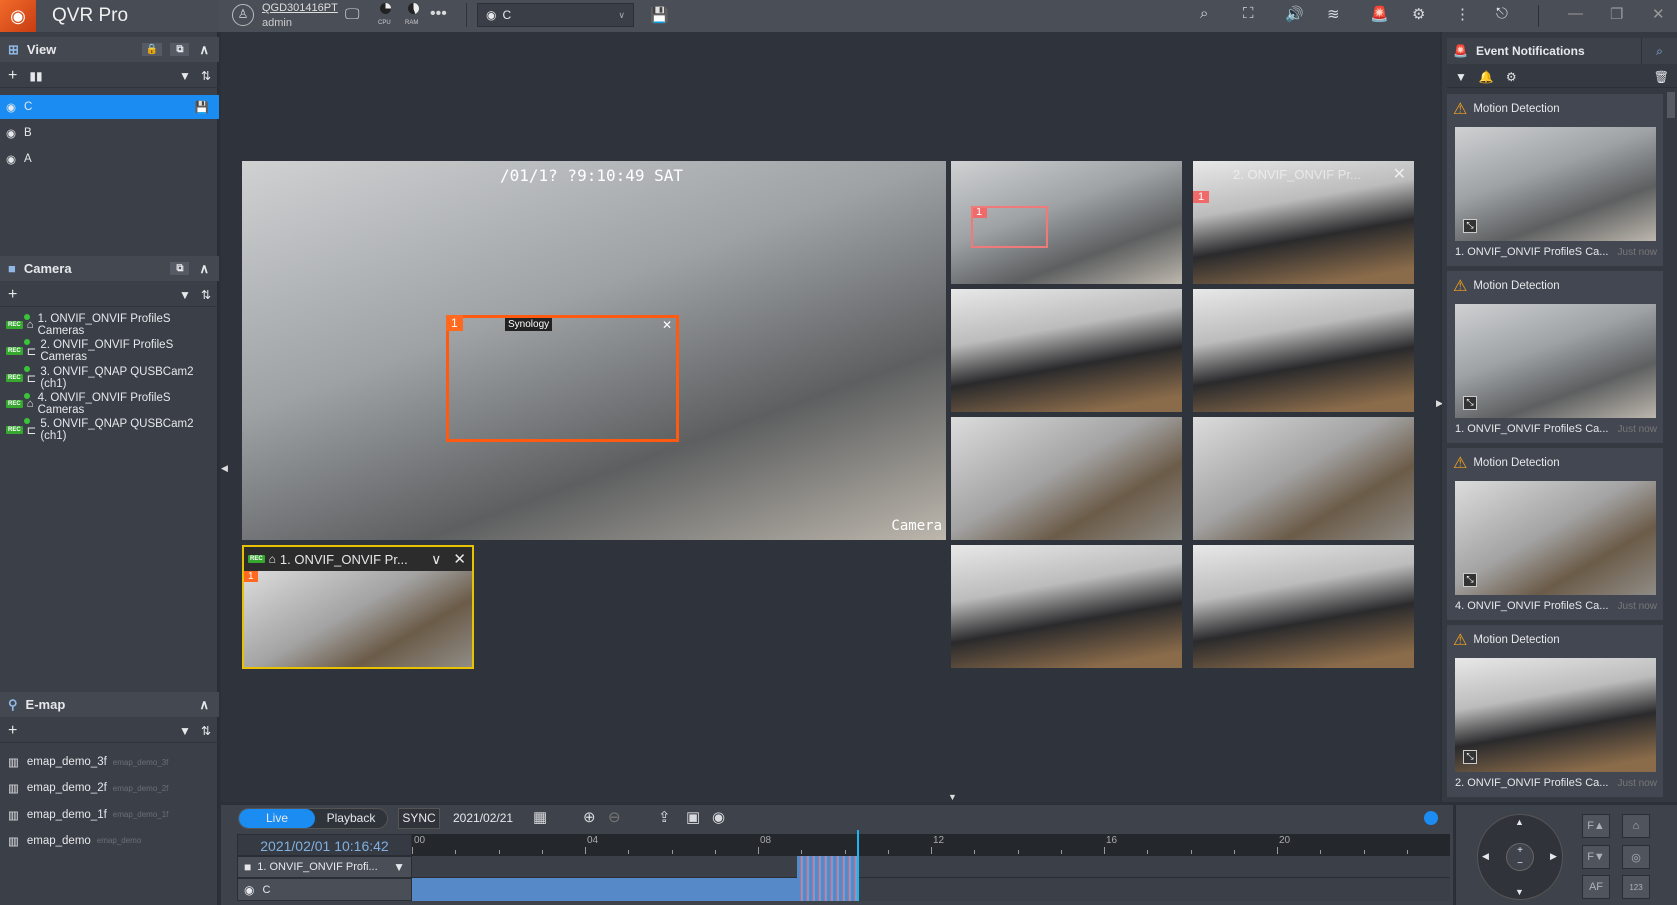 This screenshot has width=1677, height=905. Describe the element at coordinates (562, 378) in the screenshot. I see `motion-zone-box: 1 Synology ✕` at that location.